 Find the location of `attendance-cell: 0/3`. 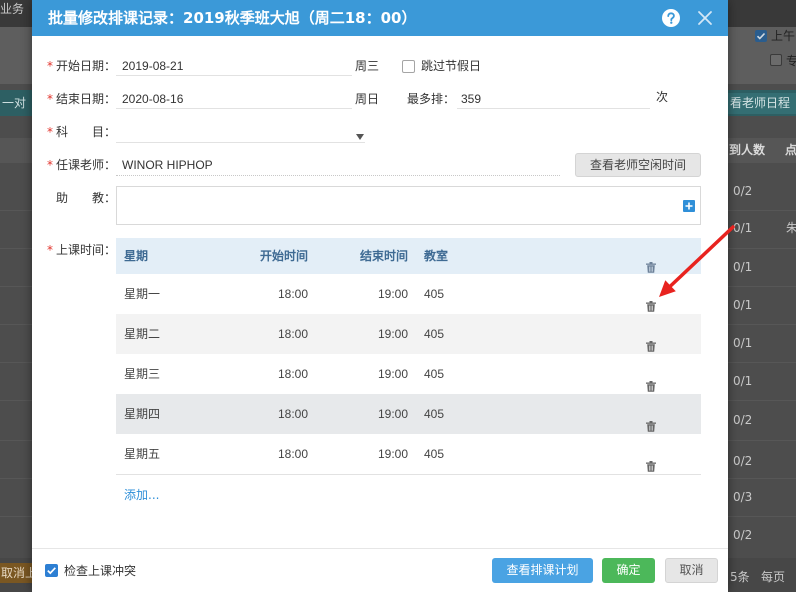

attendance-cell: 0/3 is located at coordinates (743, 497).